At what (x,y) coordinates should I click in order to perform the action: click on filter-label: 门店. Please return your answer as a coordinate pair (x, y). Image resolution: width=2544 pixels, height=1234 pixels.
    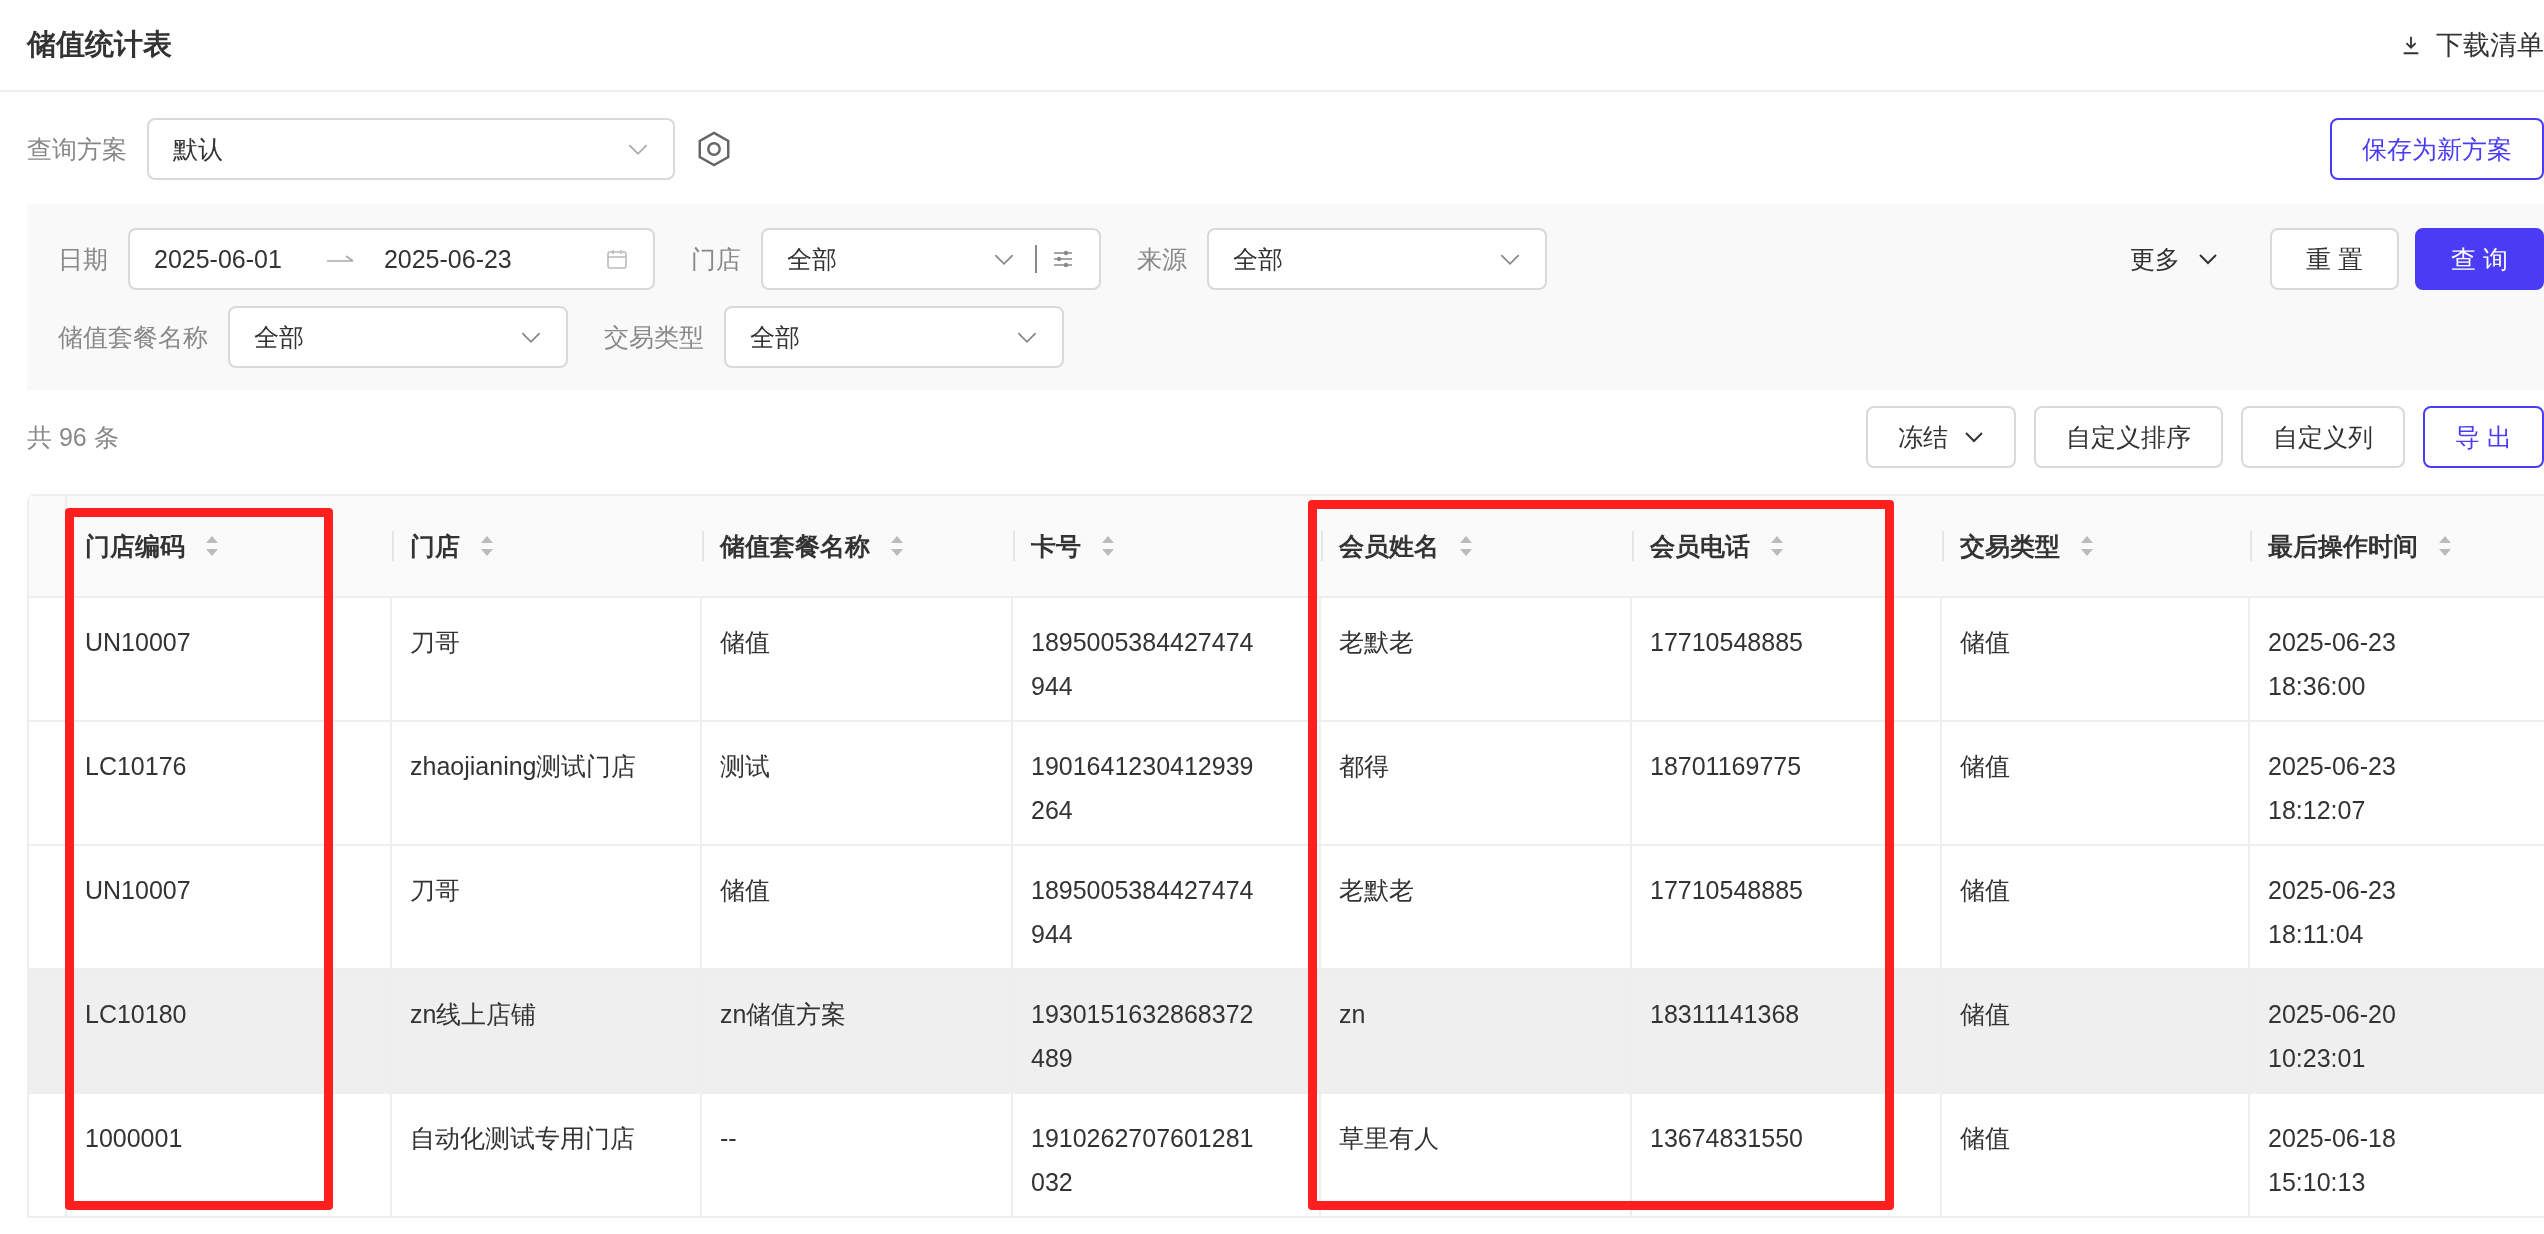
    Looking at the image, I should click on (716, 259).